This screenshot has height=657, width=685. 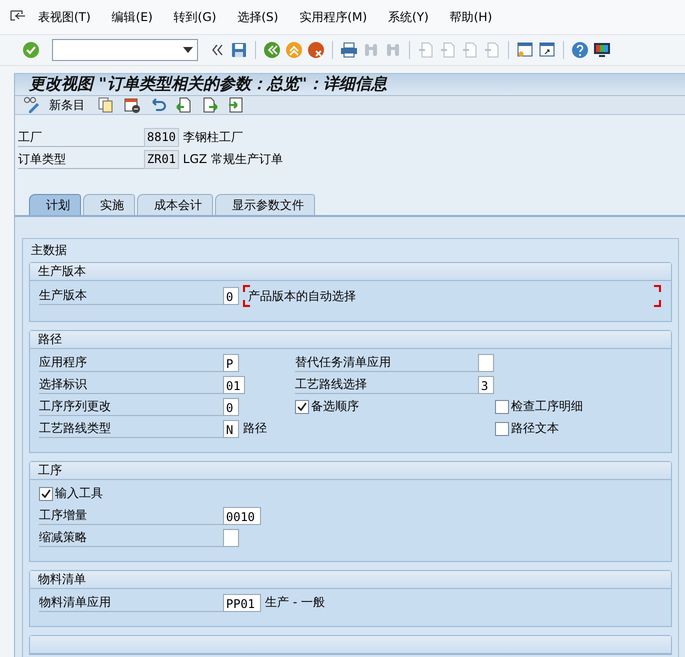 I want to click on field-label: 工艺路线选择, so click(x=386, y=385).